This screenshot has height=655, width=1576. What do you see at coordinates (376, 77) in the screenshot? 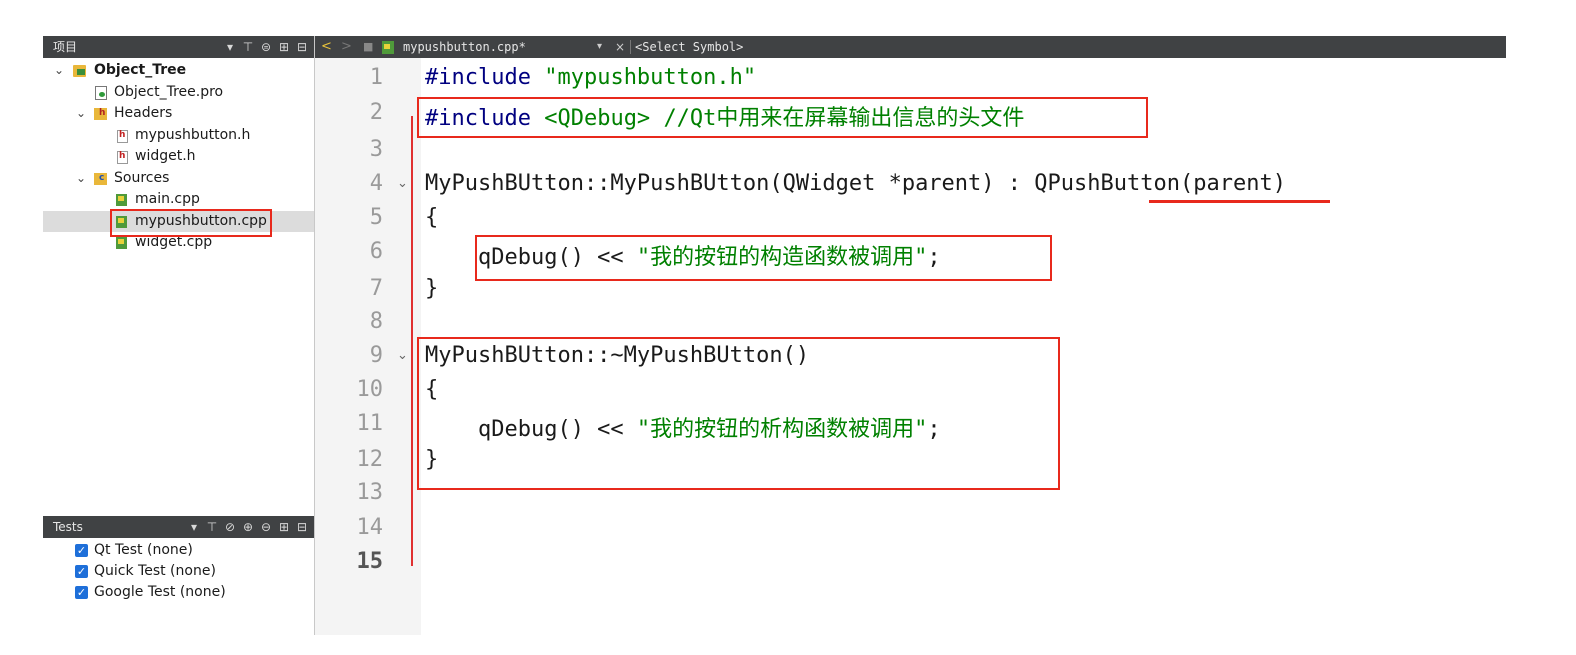
I see `line-number: 1` at bounding box center [376, 77].